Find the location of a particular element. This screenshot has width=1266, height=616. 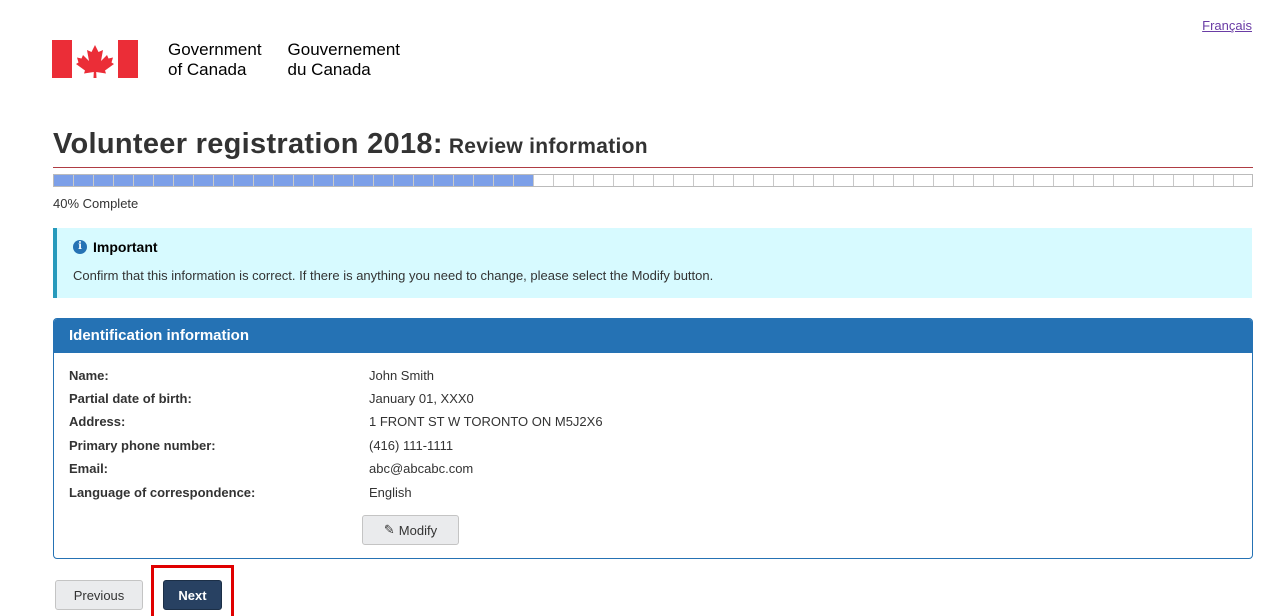

canada-flag-icon is located at coordinates (95, 59).